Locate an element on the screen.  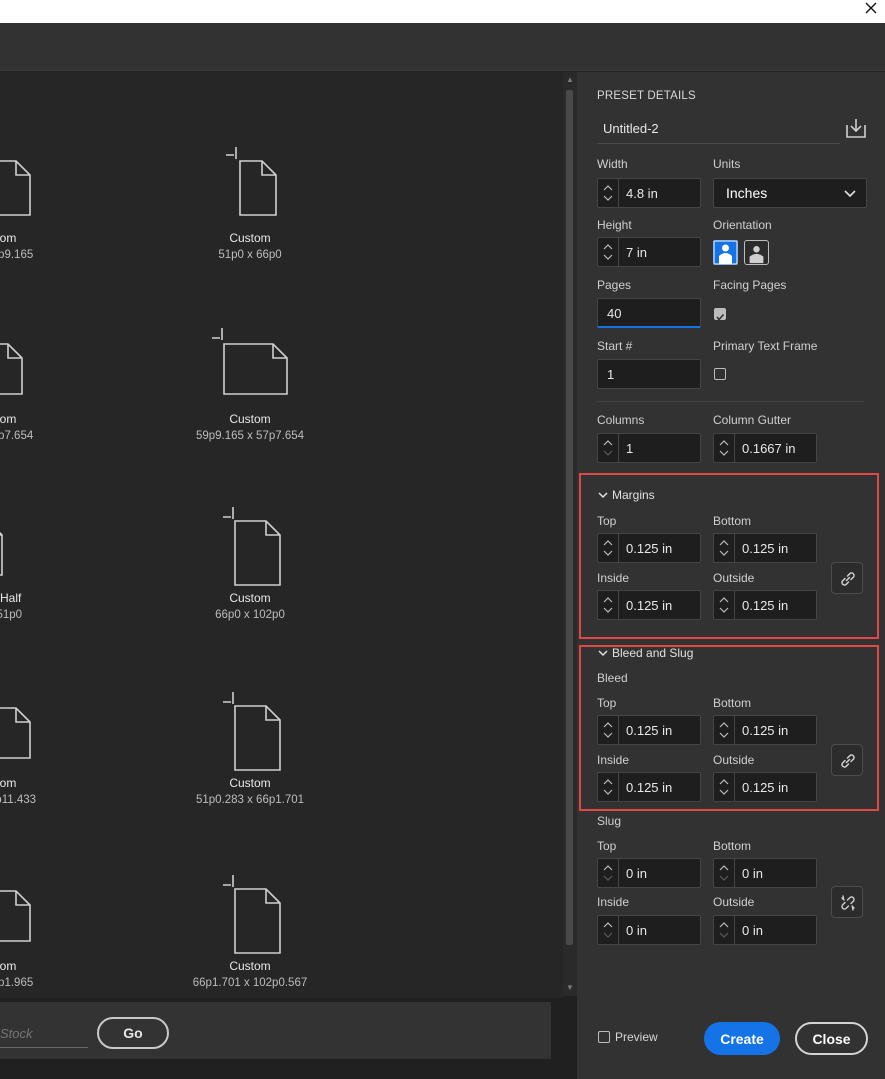
margins-section-toggle: Margins is located at coordinates (626, 495).